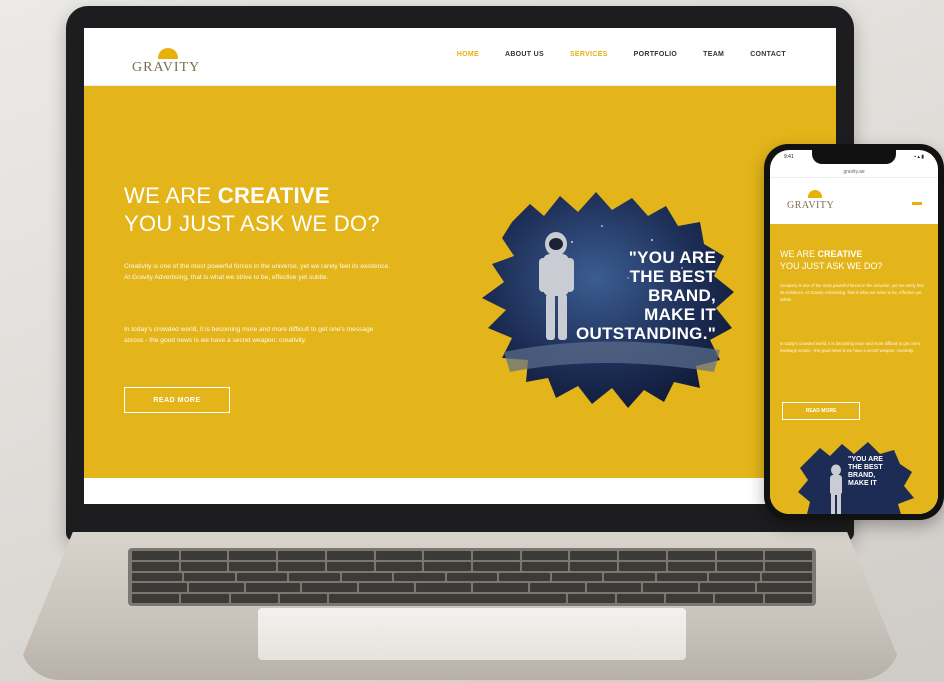  Describe the element at coordinates (854, 201) in the screenshot. I see `mobile-navbar: GRAVITY` at that location.